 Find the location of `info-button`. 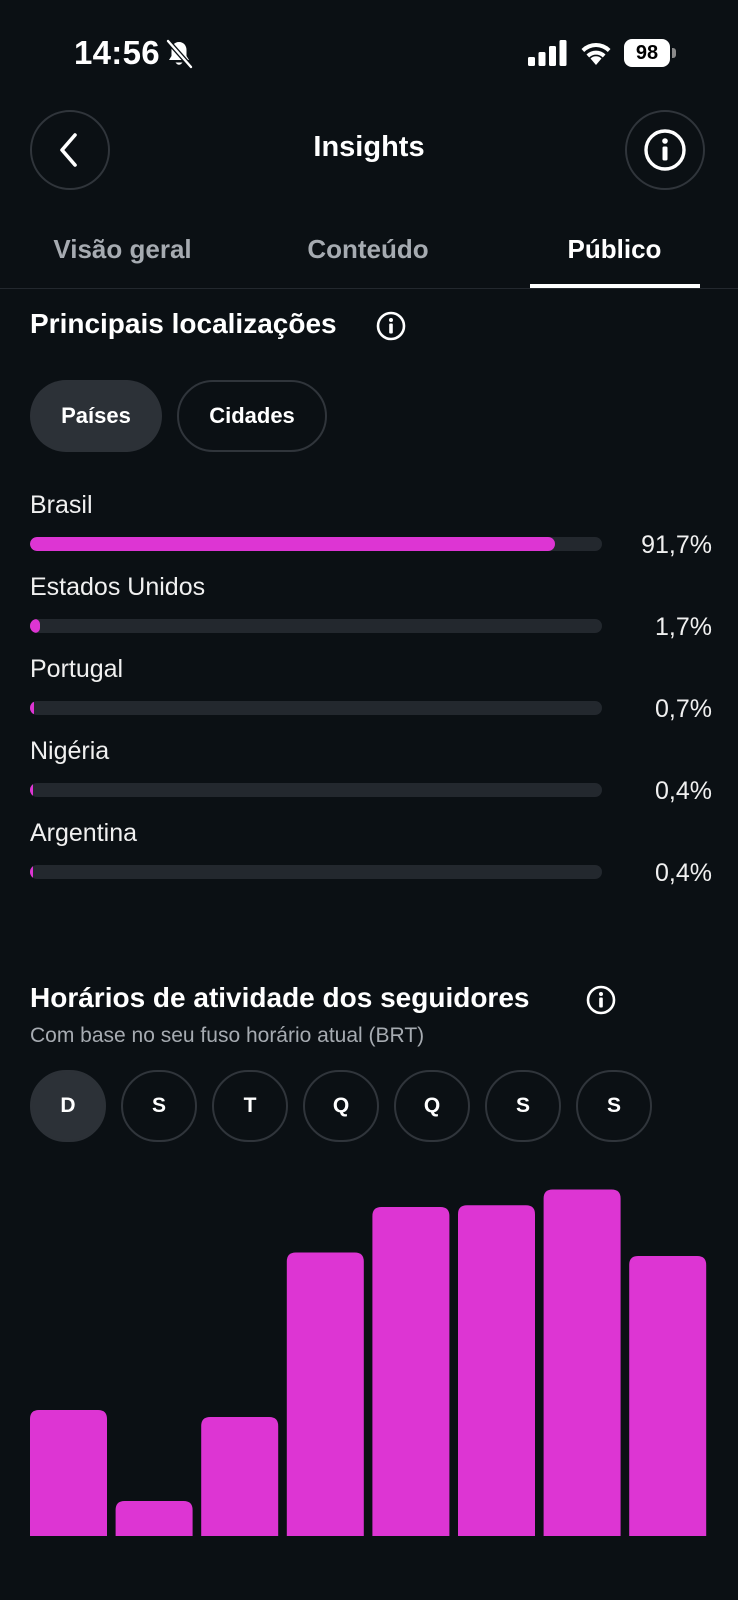

info-button is located at coordinates (665, 150).